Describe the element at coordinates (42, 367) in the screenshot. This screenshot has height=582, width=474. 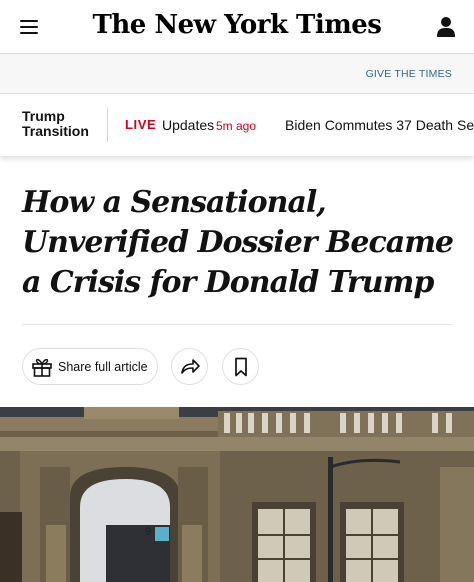
I see `gift-icon` at that location.